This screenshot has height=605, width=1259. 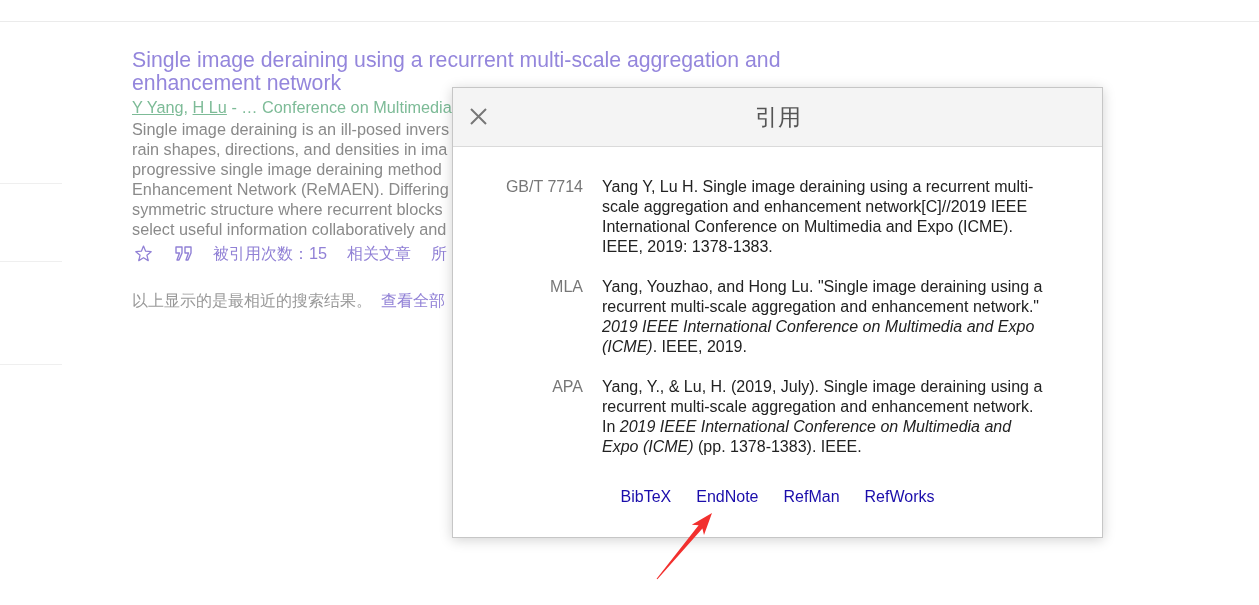 I want to click on annotation-arrow, so click(x=684, y=546).